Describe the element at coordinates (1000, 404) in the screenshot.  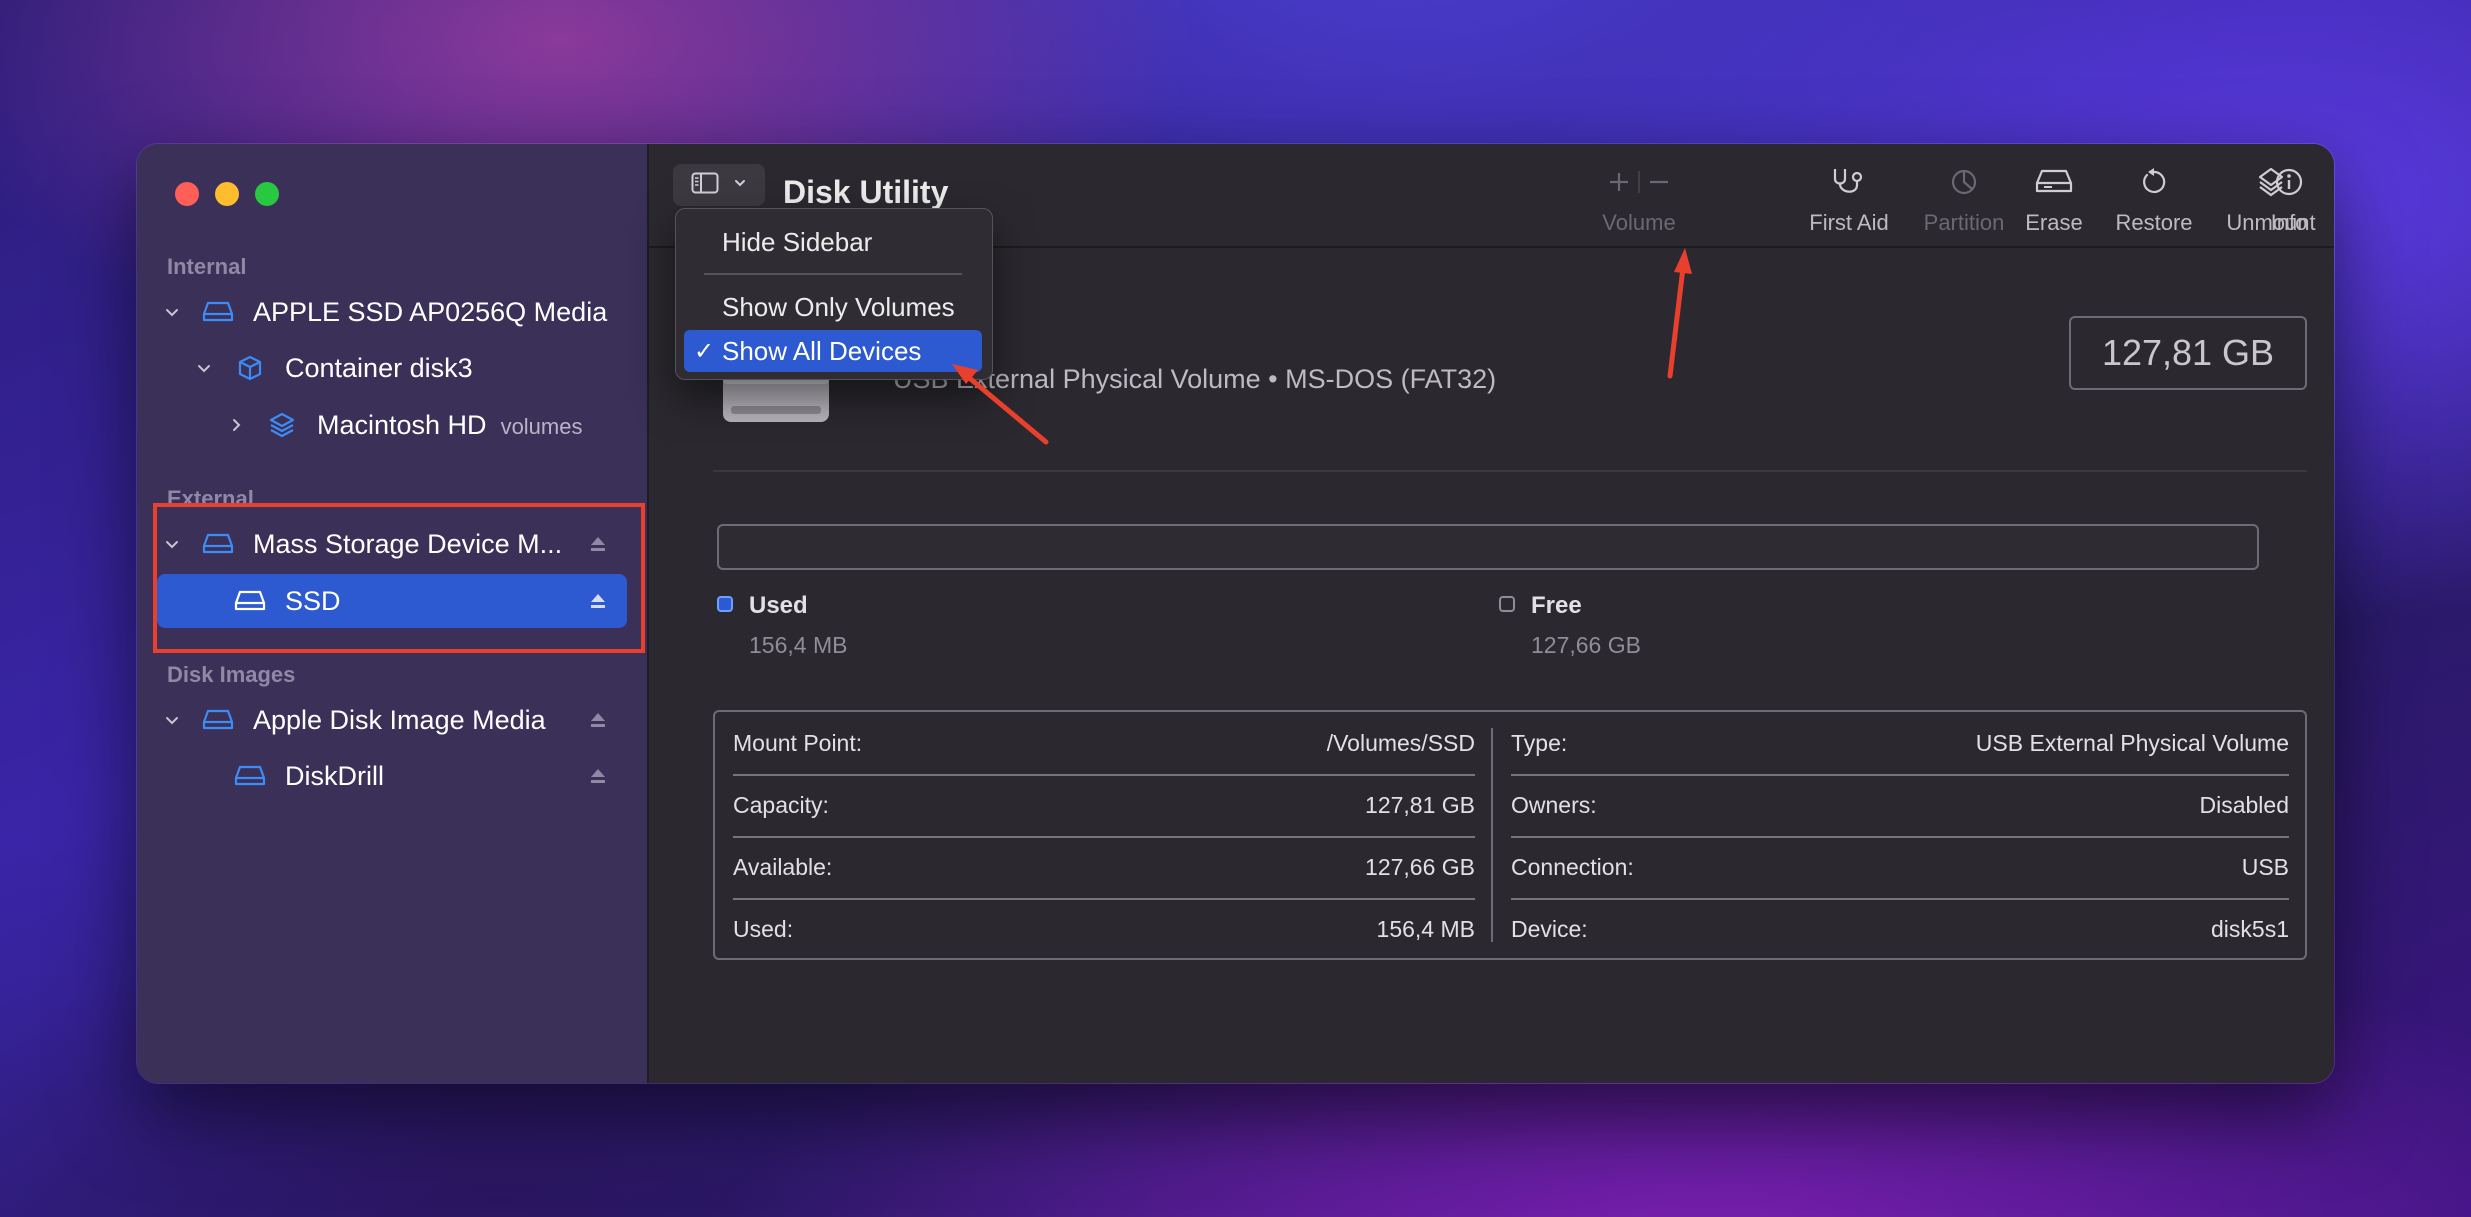
I see `arrow-to-show-all-devices` at that location.